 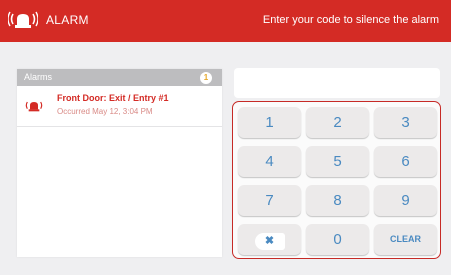 I want to click on alarms-heading: Alarms, so click(x=38, y=77).